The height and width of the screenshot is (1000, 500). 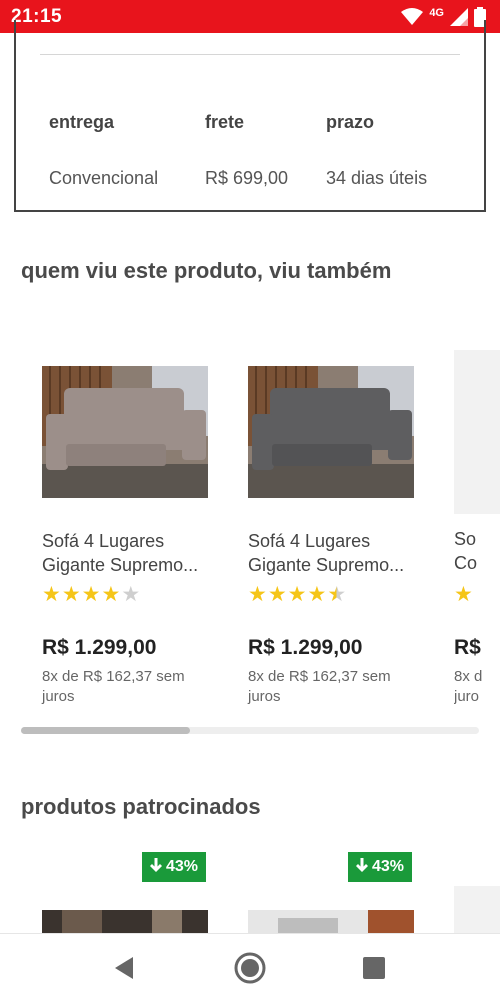 What do you see at coordinates (467, 647) in the screenshot?
I see `peek-price: R$` at bounding box center [467, 647].